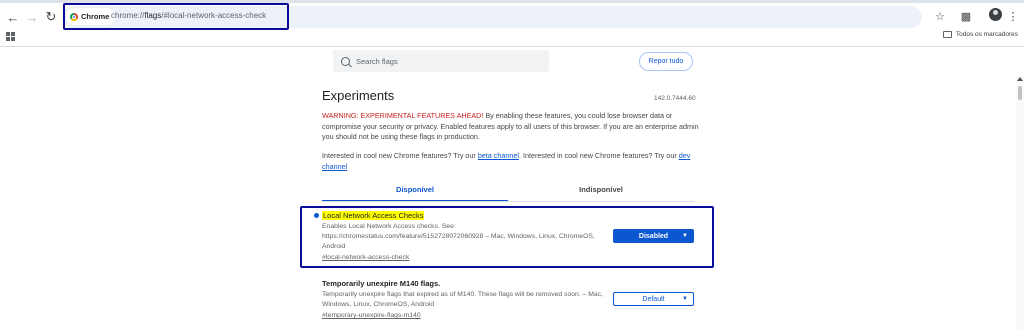  What do you see at coordinates (512, 37) in the screenshot?
I see `bookmarks-bar` at bounding box center [512, 37].